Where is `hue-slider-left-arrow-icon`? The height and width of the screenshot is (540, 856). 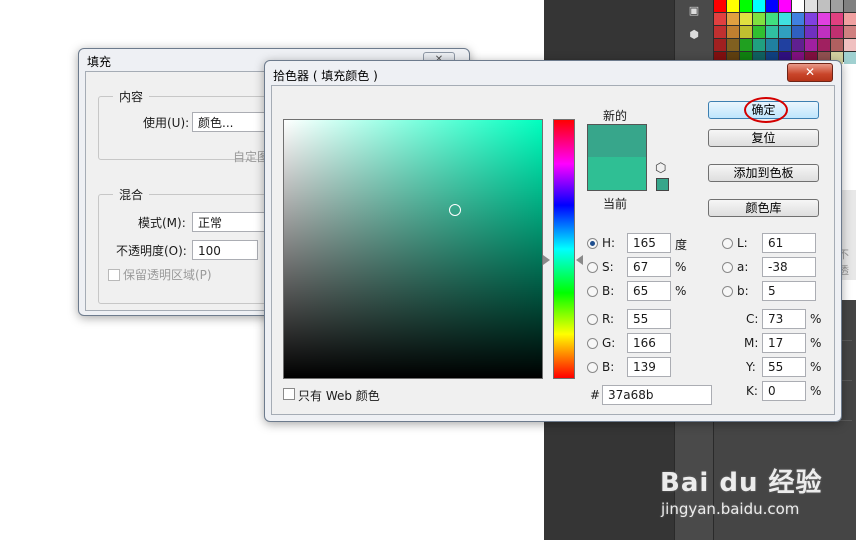 hue-slider-left-arrow-icon is located at coordinates (546, 260).